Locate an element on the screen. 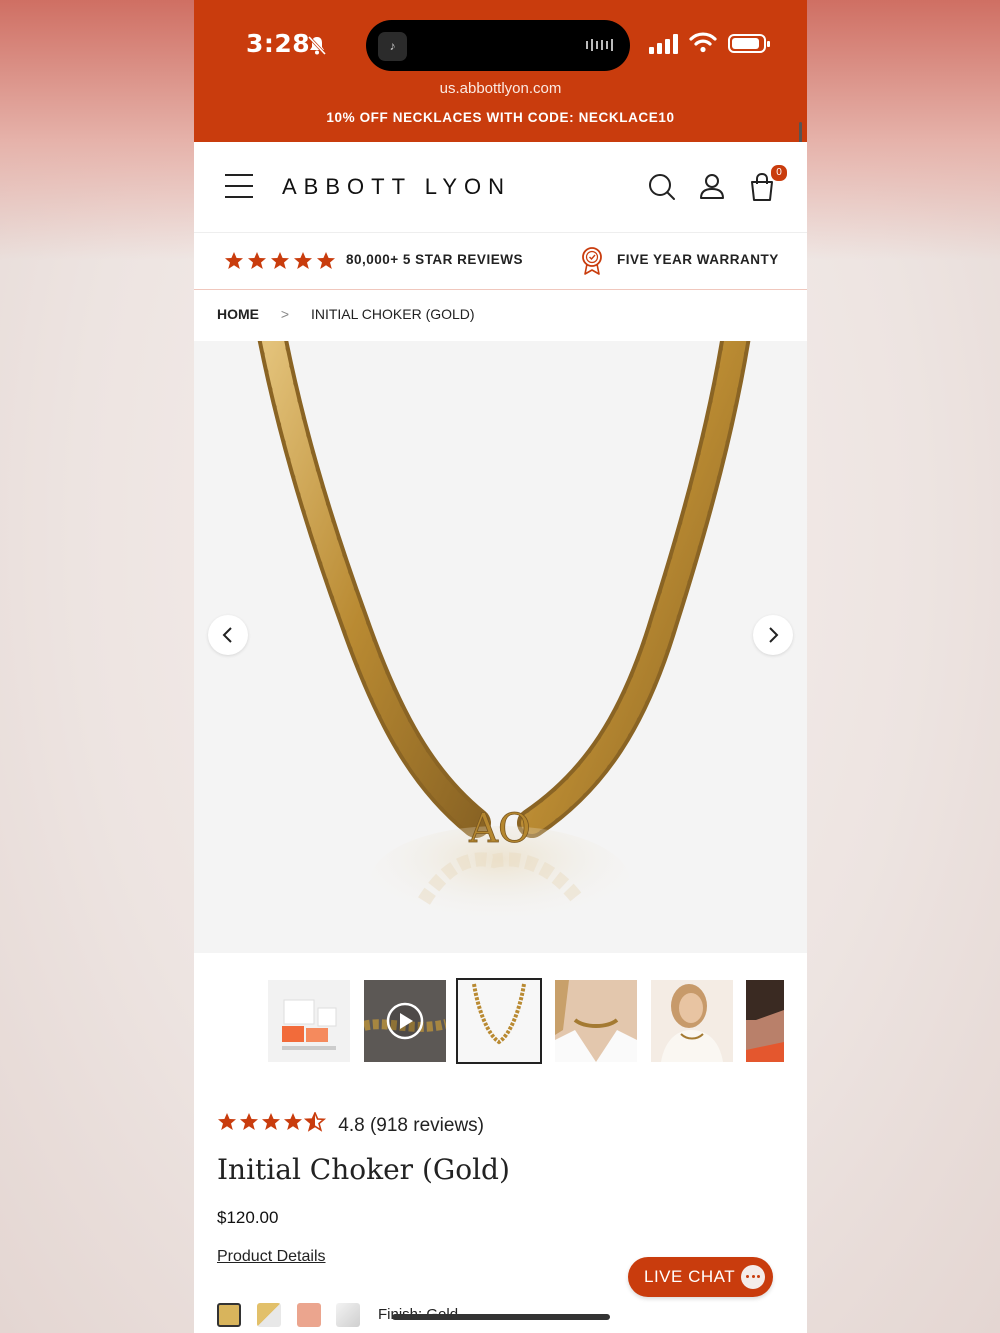  packaging-image is located at coordinates (309, 1024).